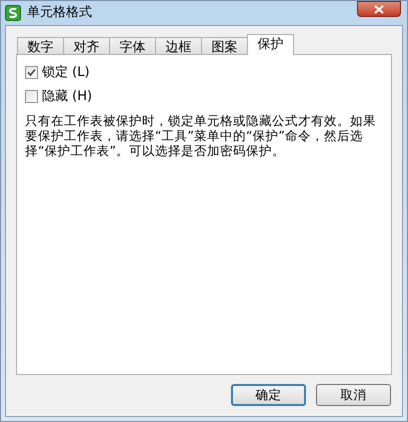 This screenshot has width=408, height=422. Describe the element at coordinates (270, 44) in the screenshot. I see `tab: 保护` at that location.